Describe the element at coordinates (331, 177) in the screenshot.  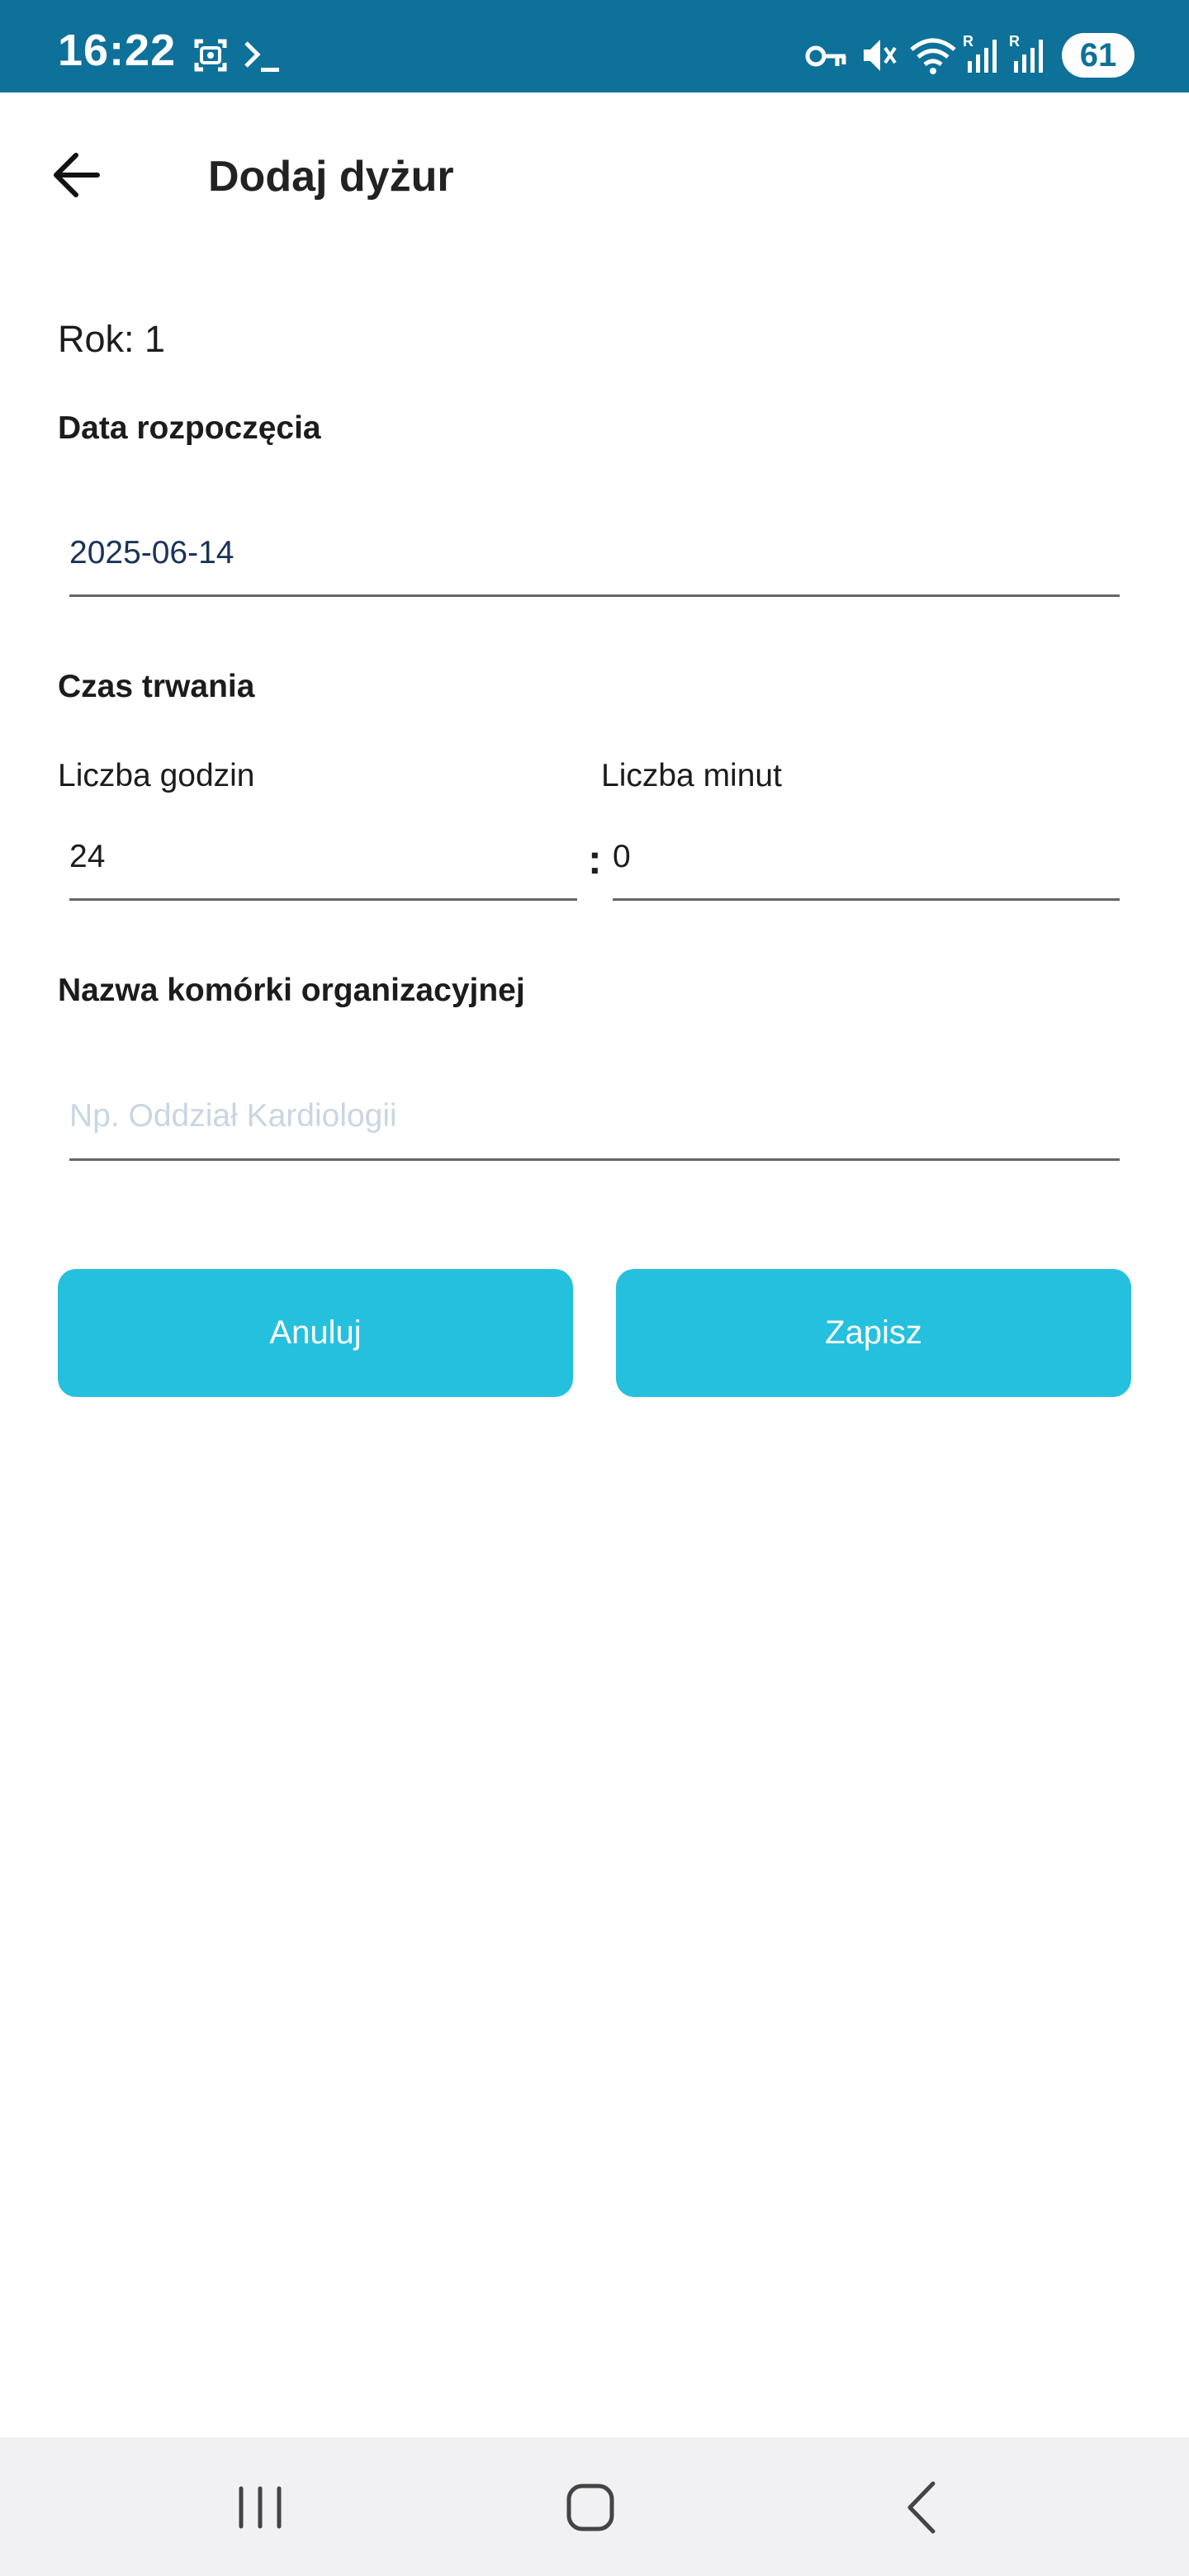
I see `page-title: Dodaj dyżur` at that location.